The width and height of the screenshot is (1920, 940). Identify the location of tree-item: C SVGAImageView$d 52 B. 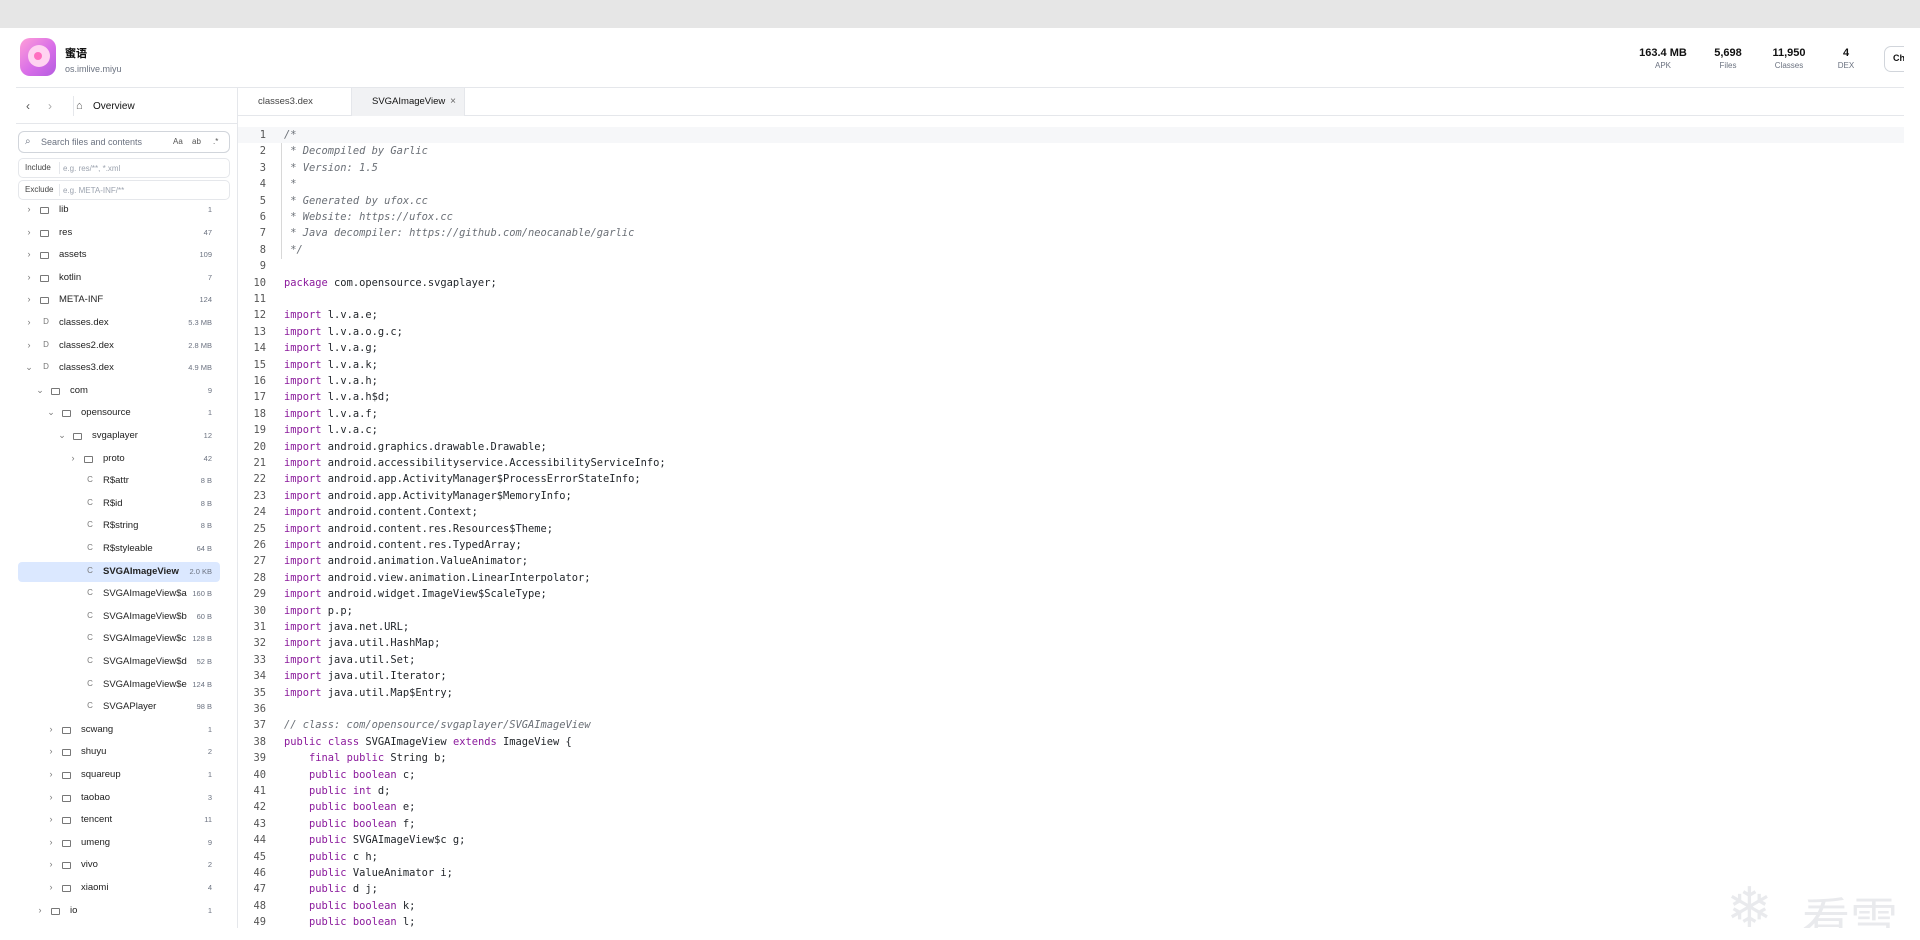
(119, 662).